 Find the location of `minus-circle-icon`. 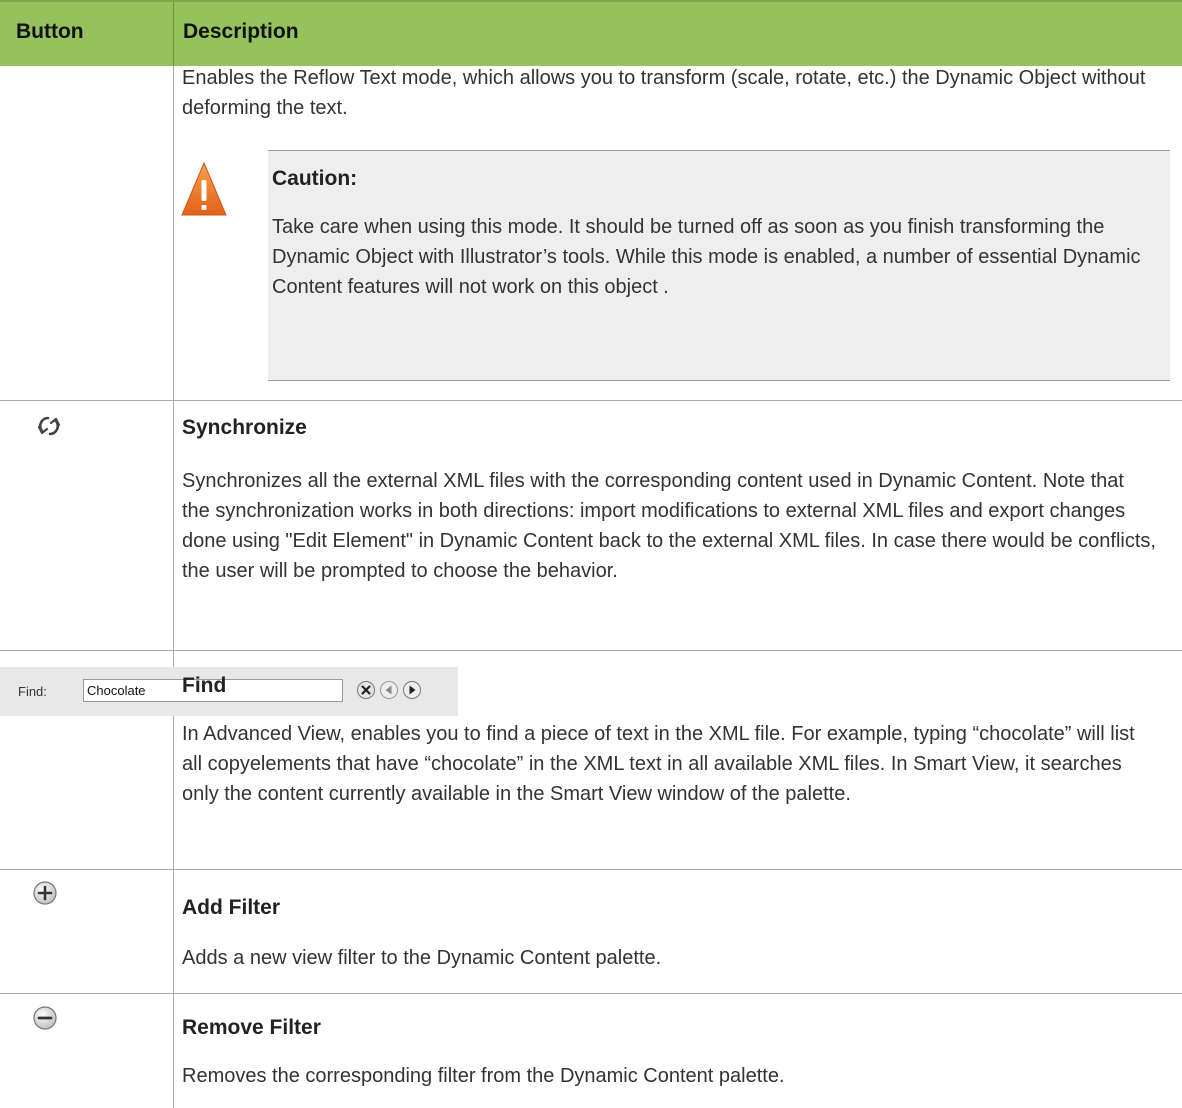

minus-circle-icon is located at coordinates (45, 1018).